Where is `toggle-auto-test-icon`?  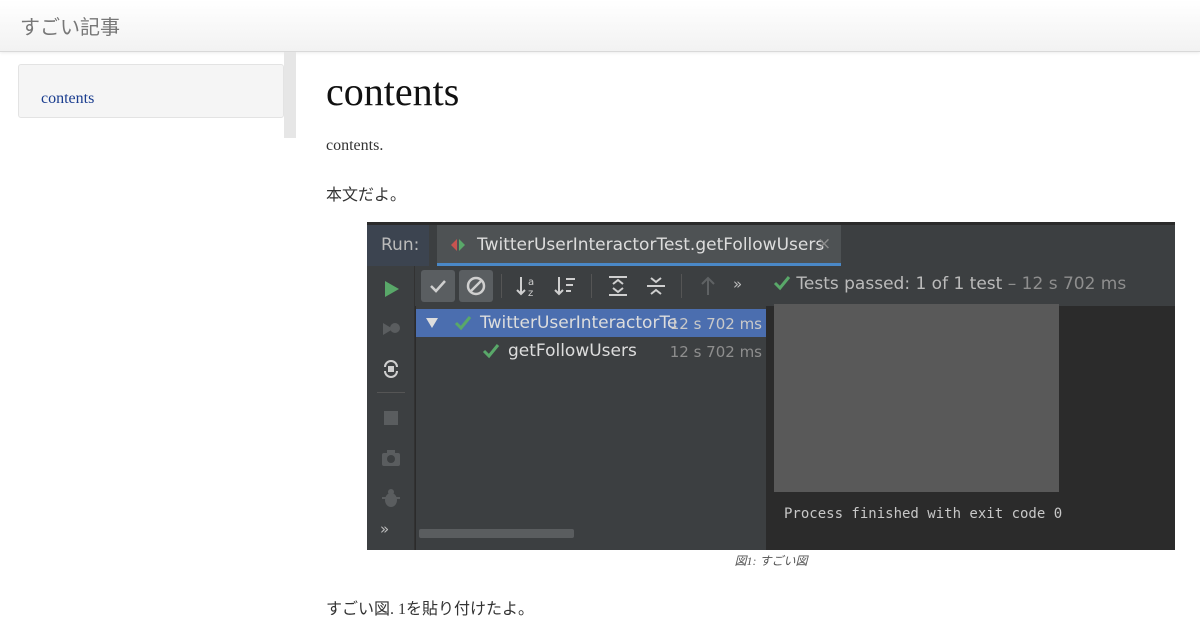 toggle-auto-test-icon is located at coordinates (391, 369).